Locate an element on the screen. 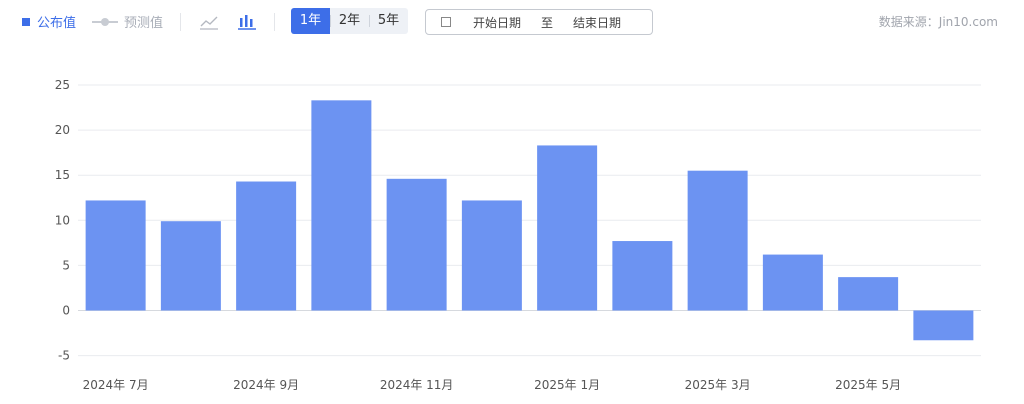  x-tick-label: 2024年 11月 is located at coordinates (417, 385).